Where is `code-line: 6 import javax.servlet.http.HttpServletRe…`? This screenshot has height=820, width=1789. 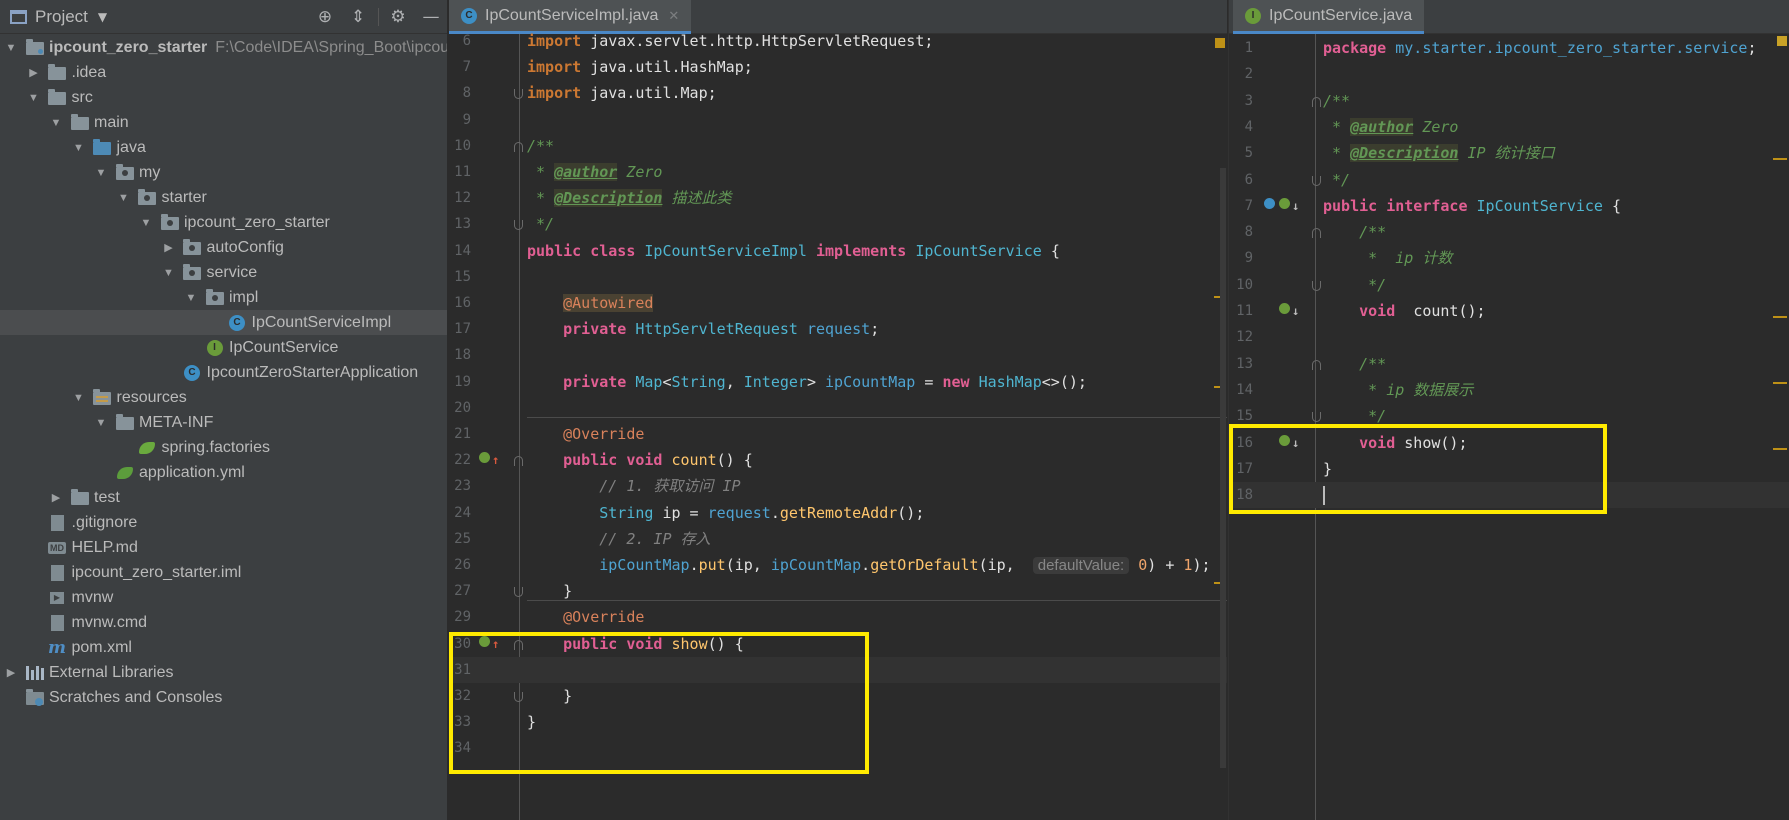
code-line: 6 import javax.servlet.http.HttpServletRe… is located at coordinates (838, 41).